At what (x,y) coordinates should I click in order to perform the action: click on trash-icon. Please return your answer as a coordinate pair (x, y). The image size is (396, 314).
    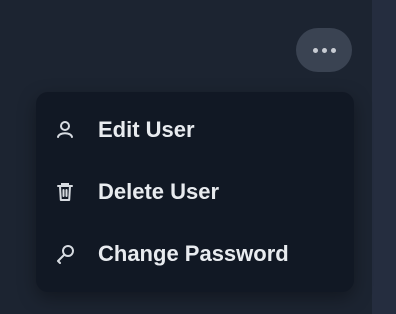
    Looking at the image, I should click on (65, 192).